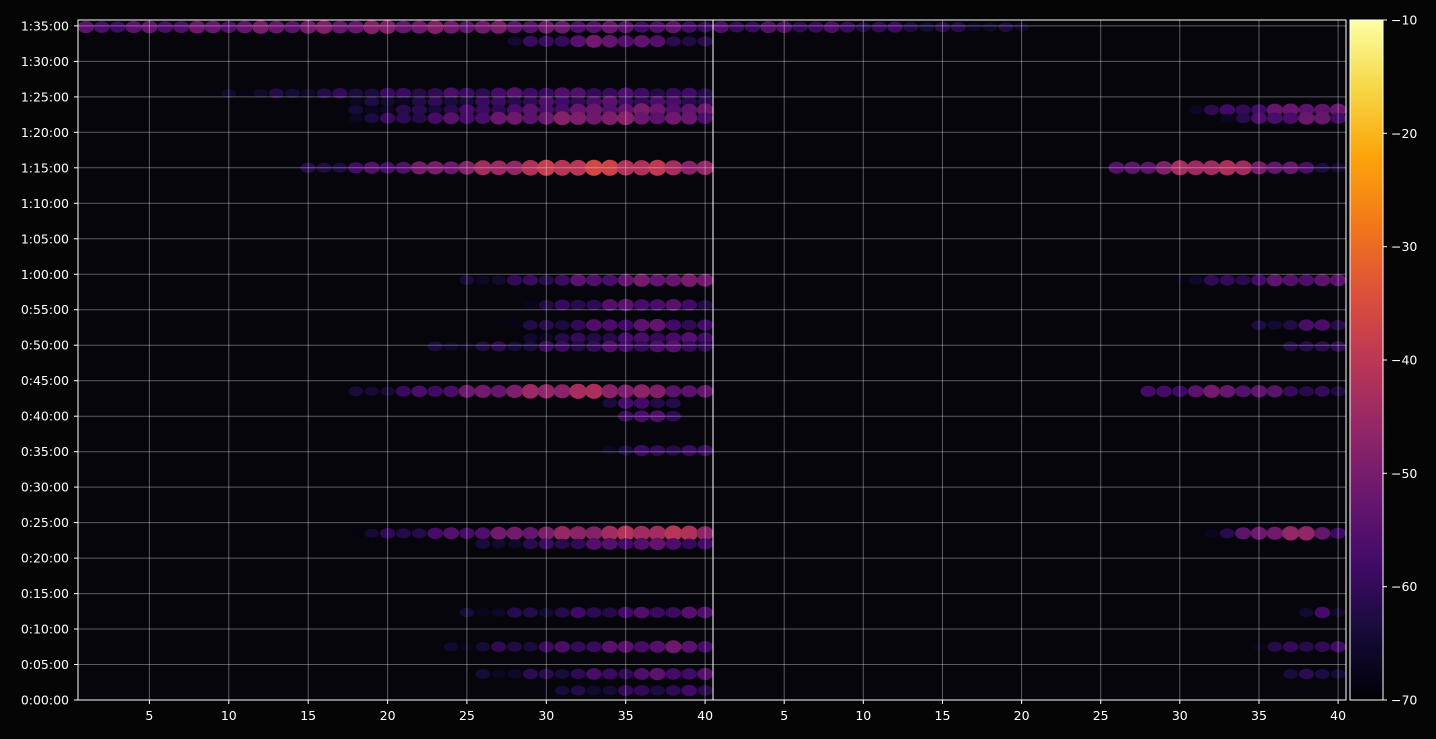 This screenshot has height=739, width=1436. What do you see at coordinates (45, 593) in the screenshot?
I see `y-tick-label: 0:15:00` at bounding box center [45, 593].